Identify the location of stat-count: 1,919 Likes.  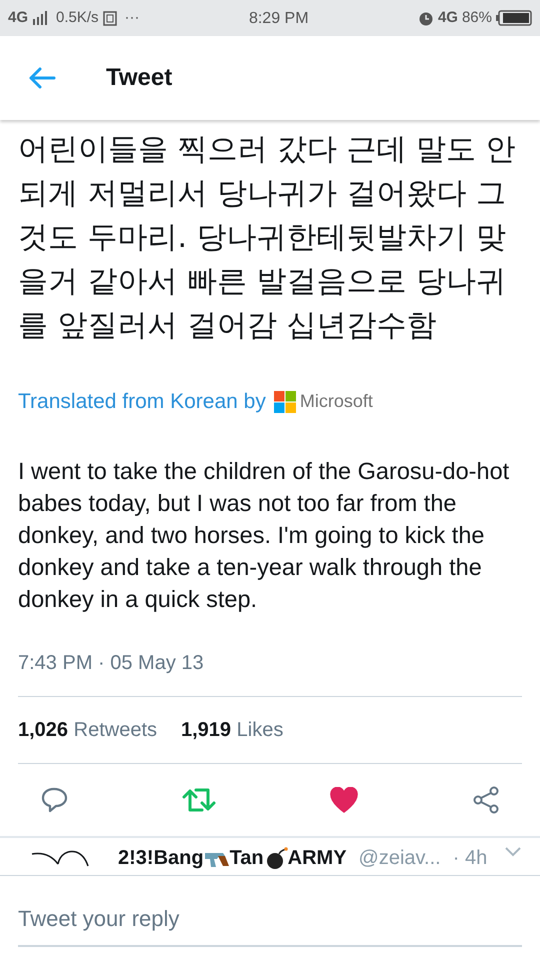
(232, 730).